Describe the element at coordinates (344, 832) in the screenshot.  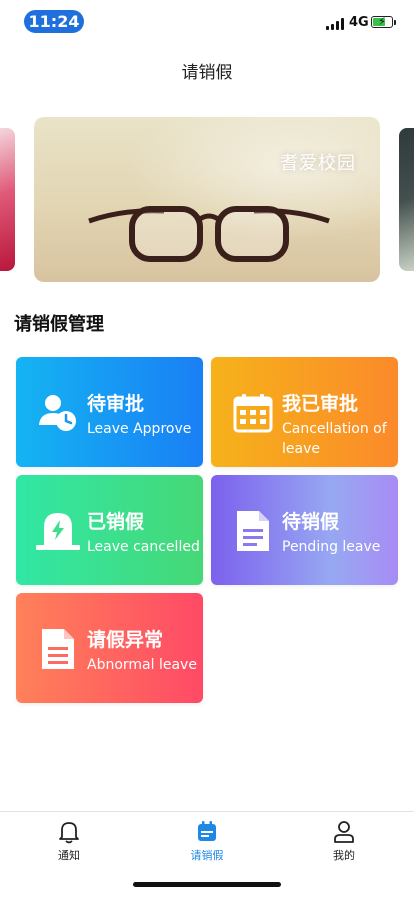
I see `person-icon` at that location.